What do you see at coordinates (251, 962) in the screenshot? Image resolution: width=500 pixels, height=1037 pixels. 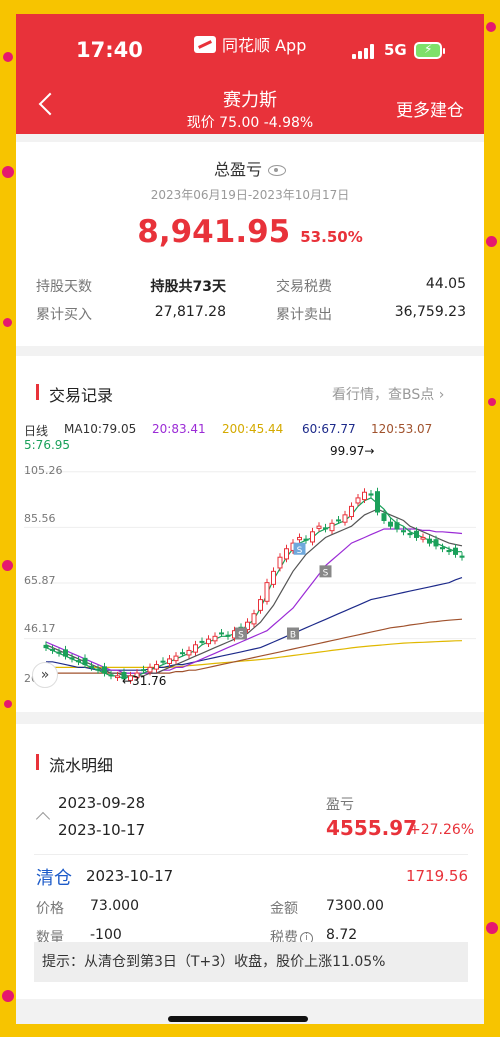 I see `hint-box: 提示：从清仓到第3日（T+3）收盘，股价上涨11.05%` at bounding box center [251, 962].